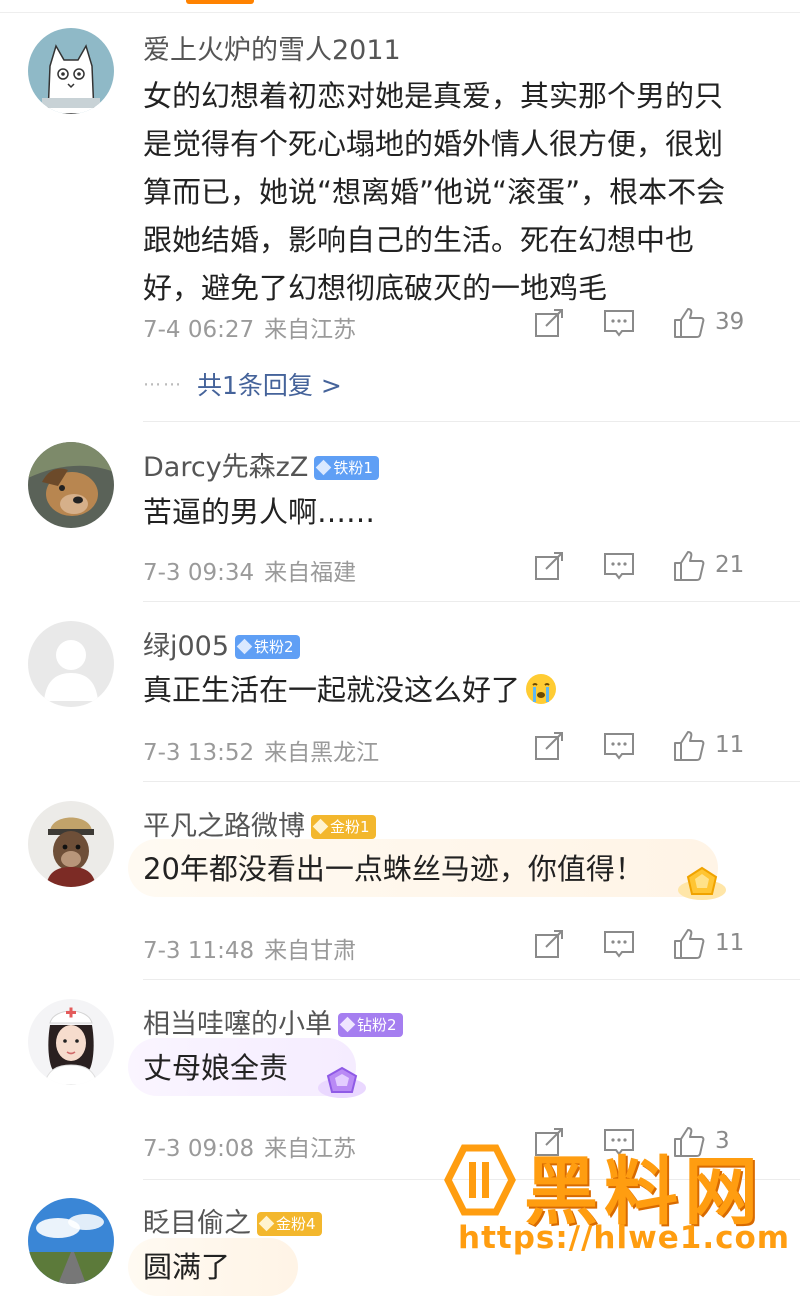 The height and width of the screenshot is (1296, 800). I want to click on username: 眨目偷之 金粉4, so click(232, 1220).